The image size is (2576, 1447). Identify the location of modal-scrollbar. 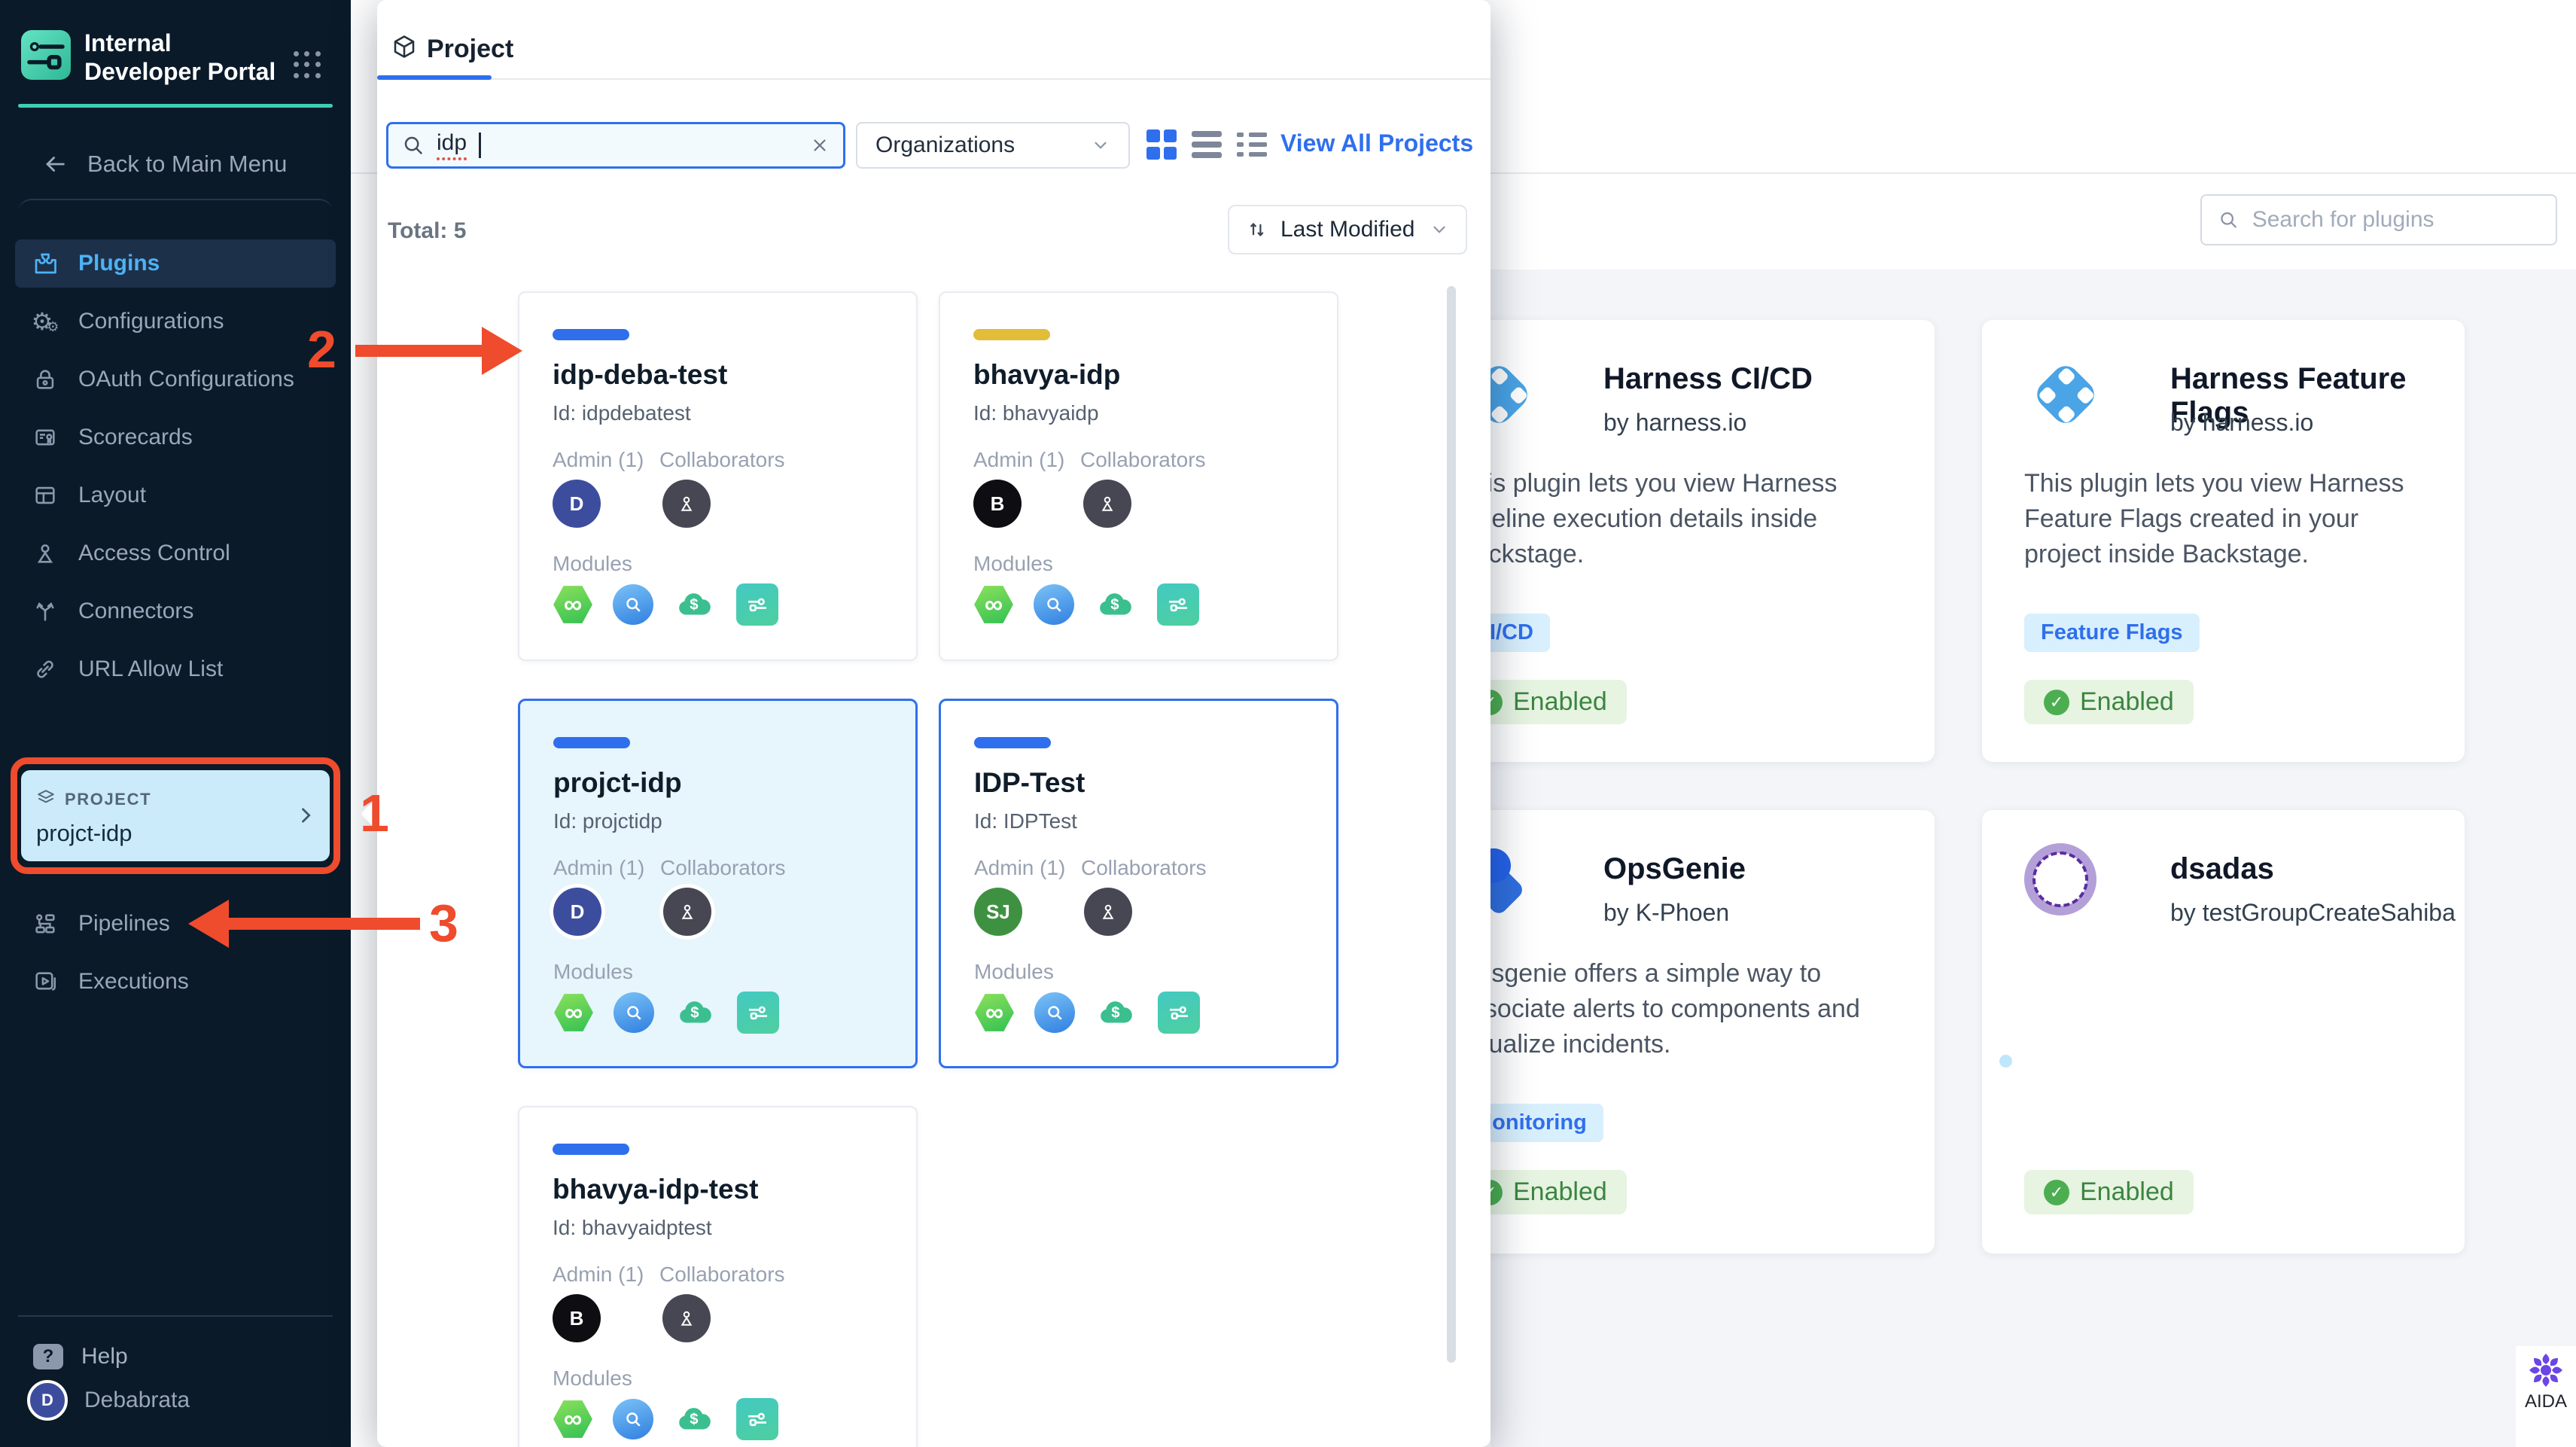
(1452, 824).